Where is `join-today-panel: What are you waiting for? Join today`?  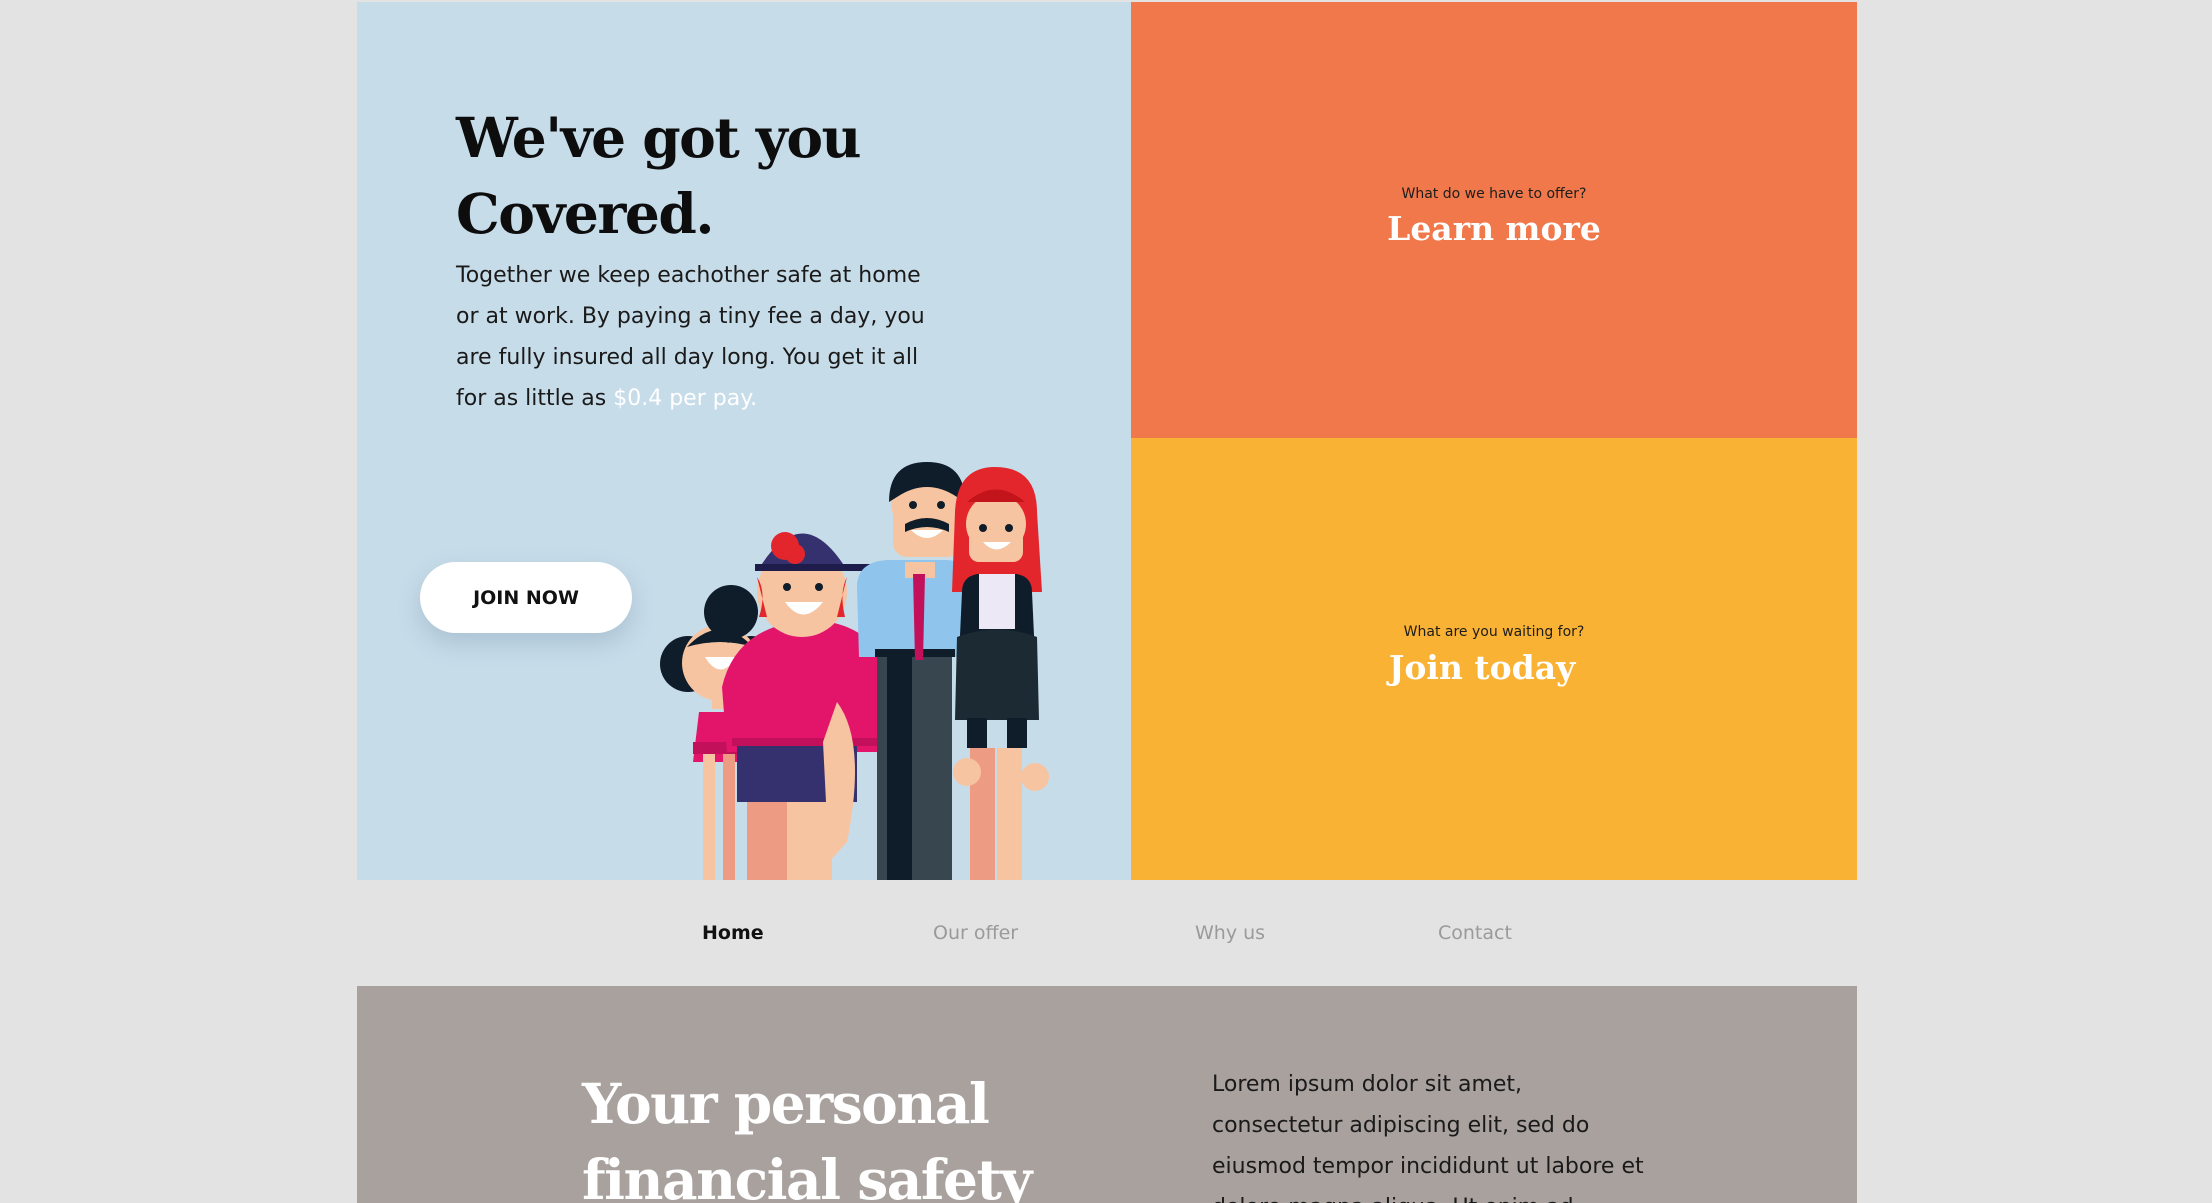
join-today-panel: What are you waiting for? Join today is located at coordinates (1494, 659).